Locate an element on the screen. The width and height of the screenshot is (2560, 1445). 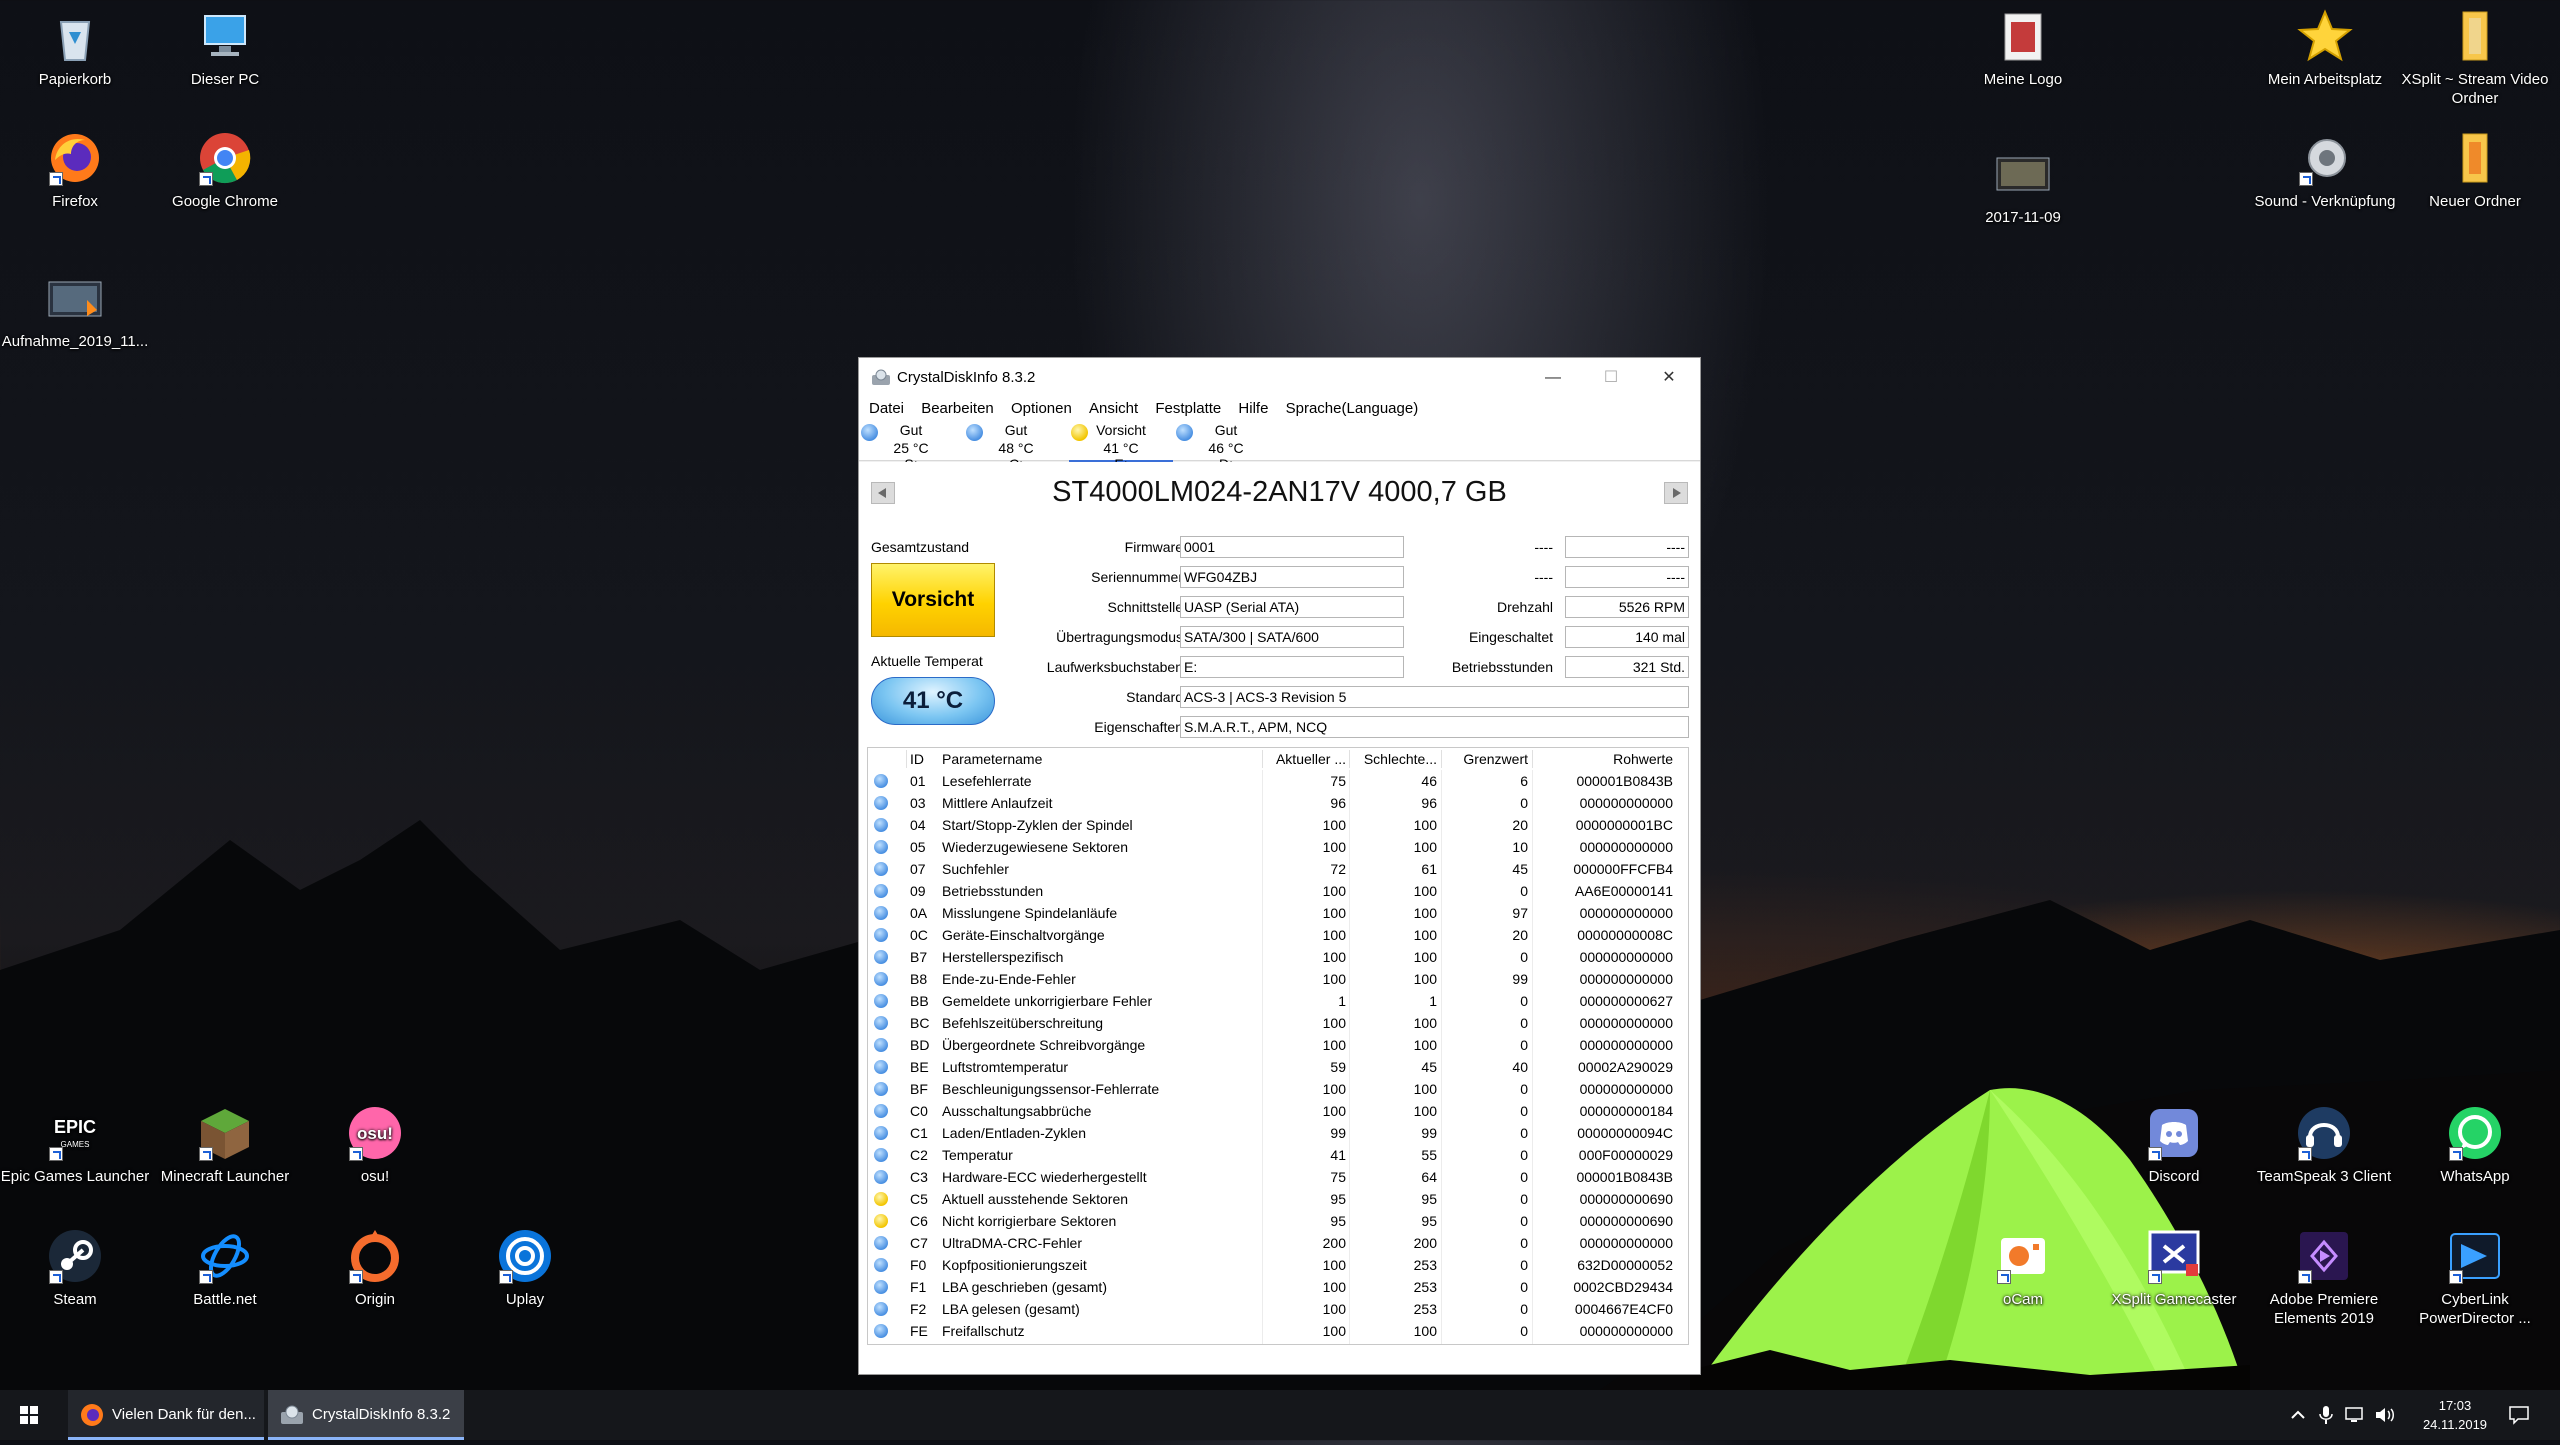
clock: 17:03 24.11.2019 is located at coordinates (2455, 1415).